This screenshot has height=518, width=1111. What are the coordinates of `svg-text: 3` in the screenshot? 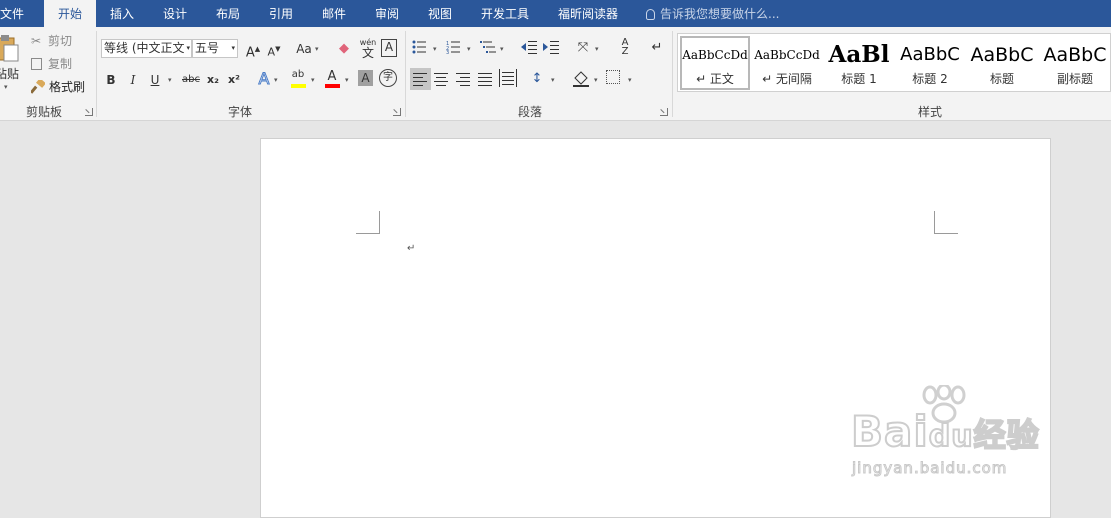 It's located at (447, 52).